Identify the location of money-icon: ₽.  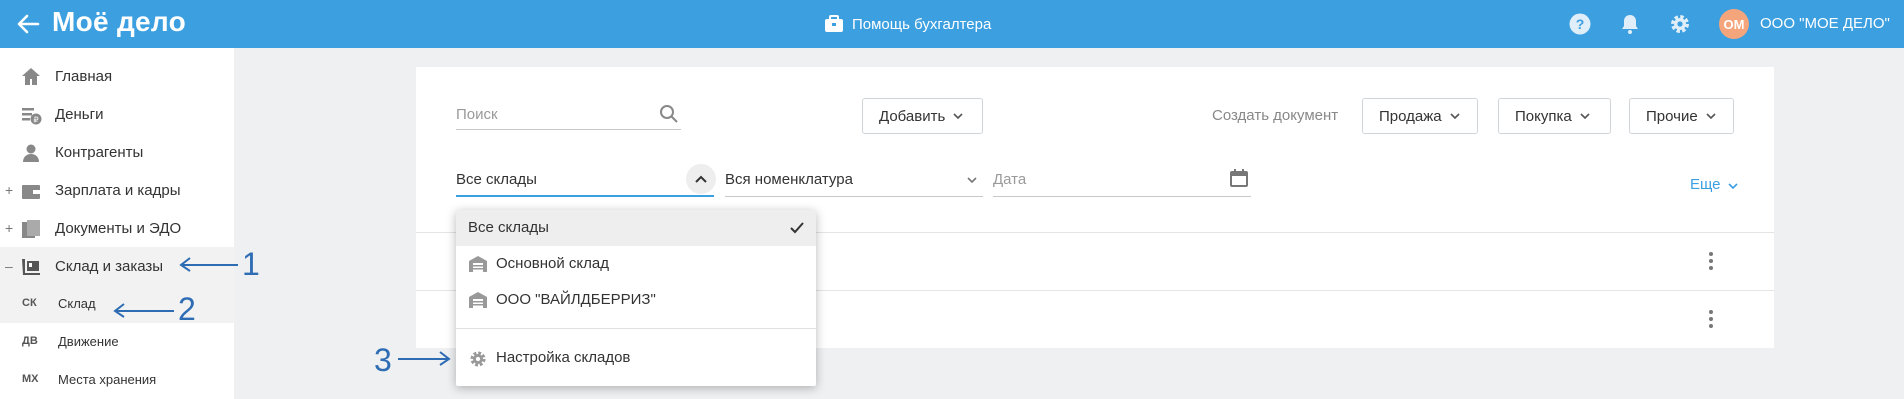
(32, 116).